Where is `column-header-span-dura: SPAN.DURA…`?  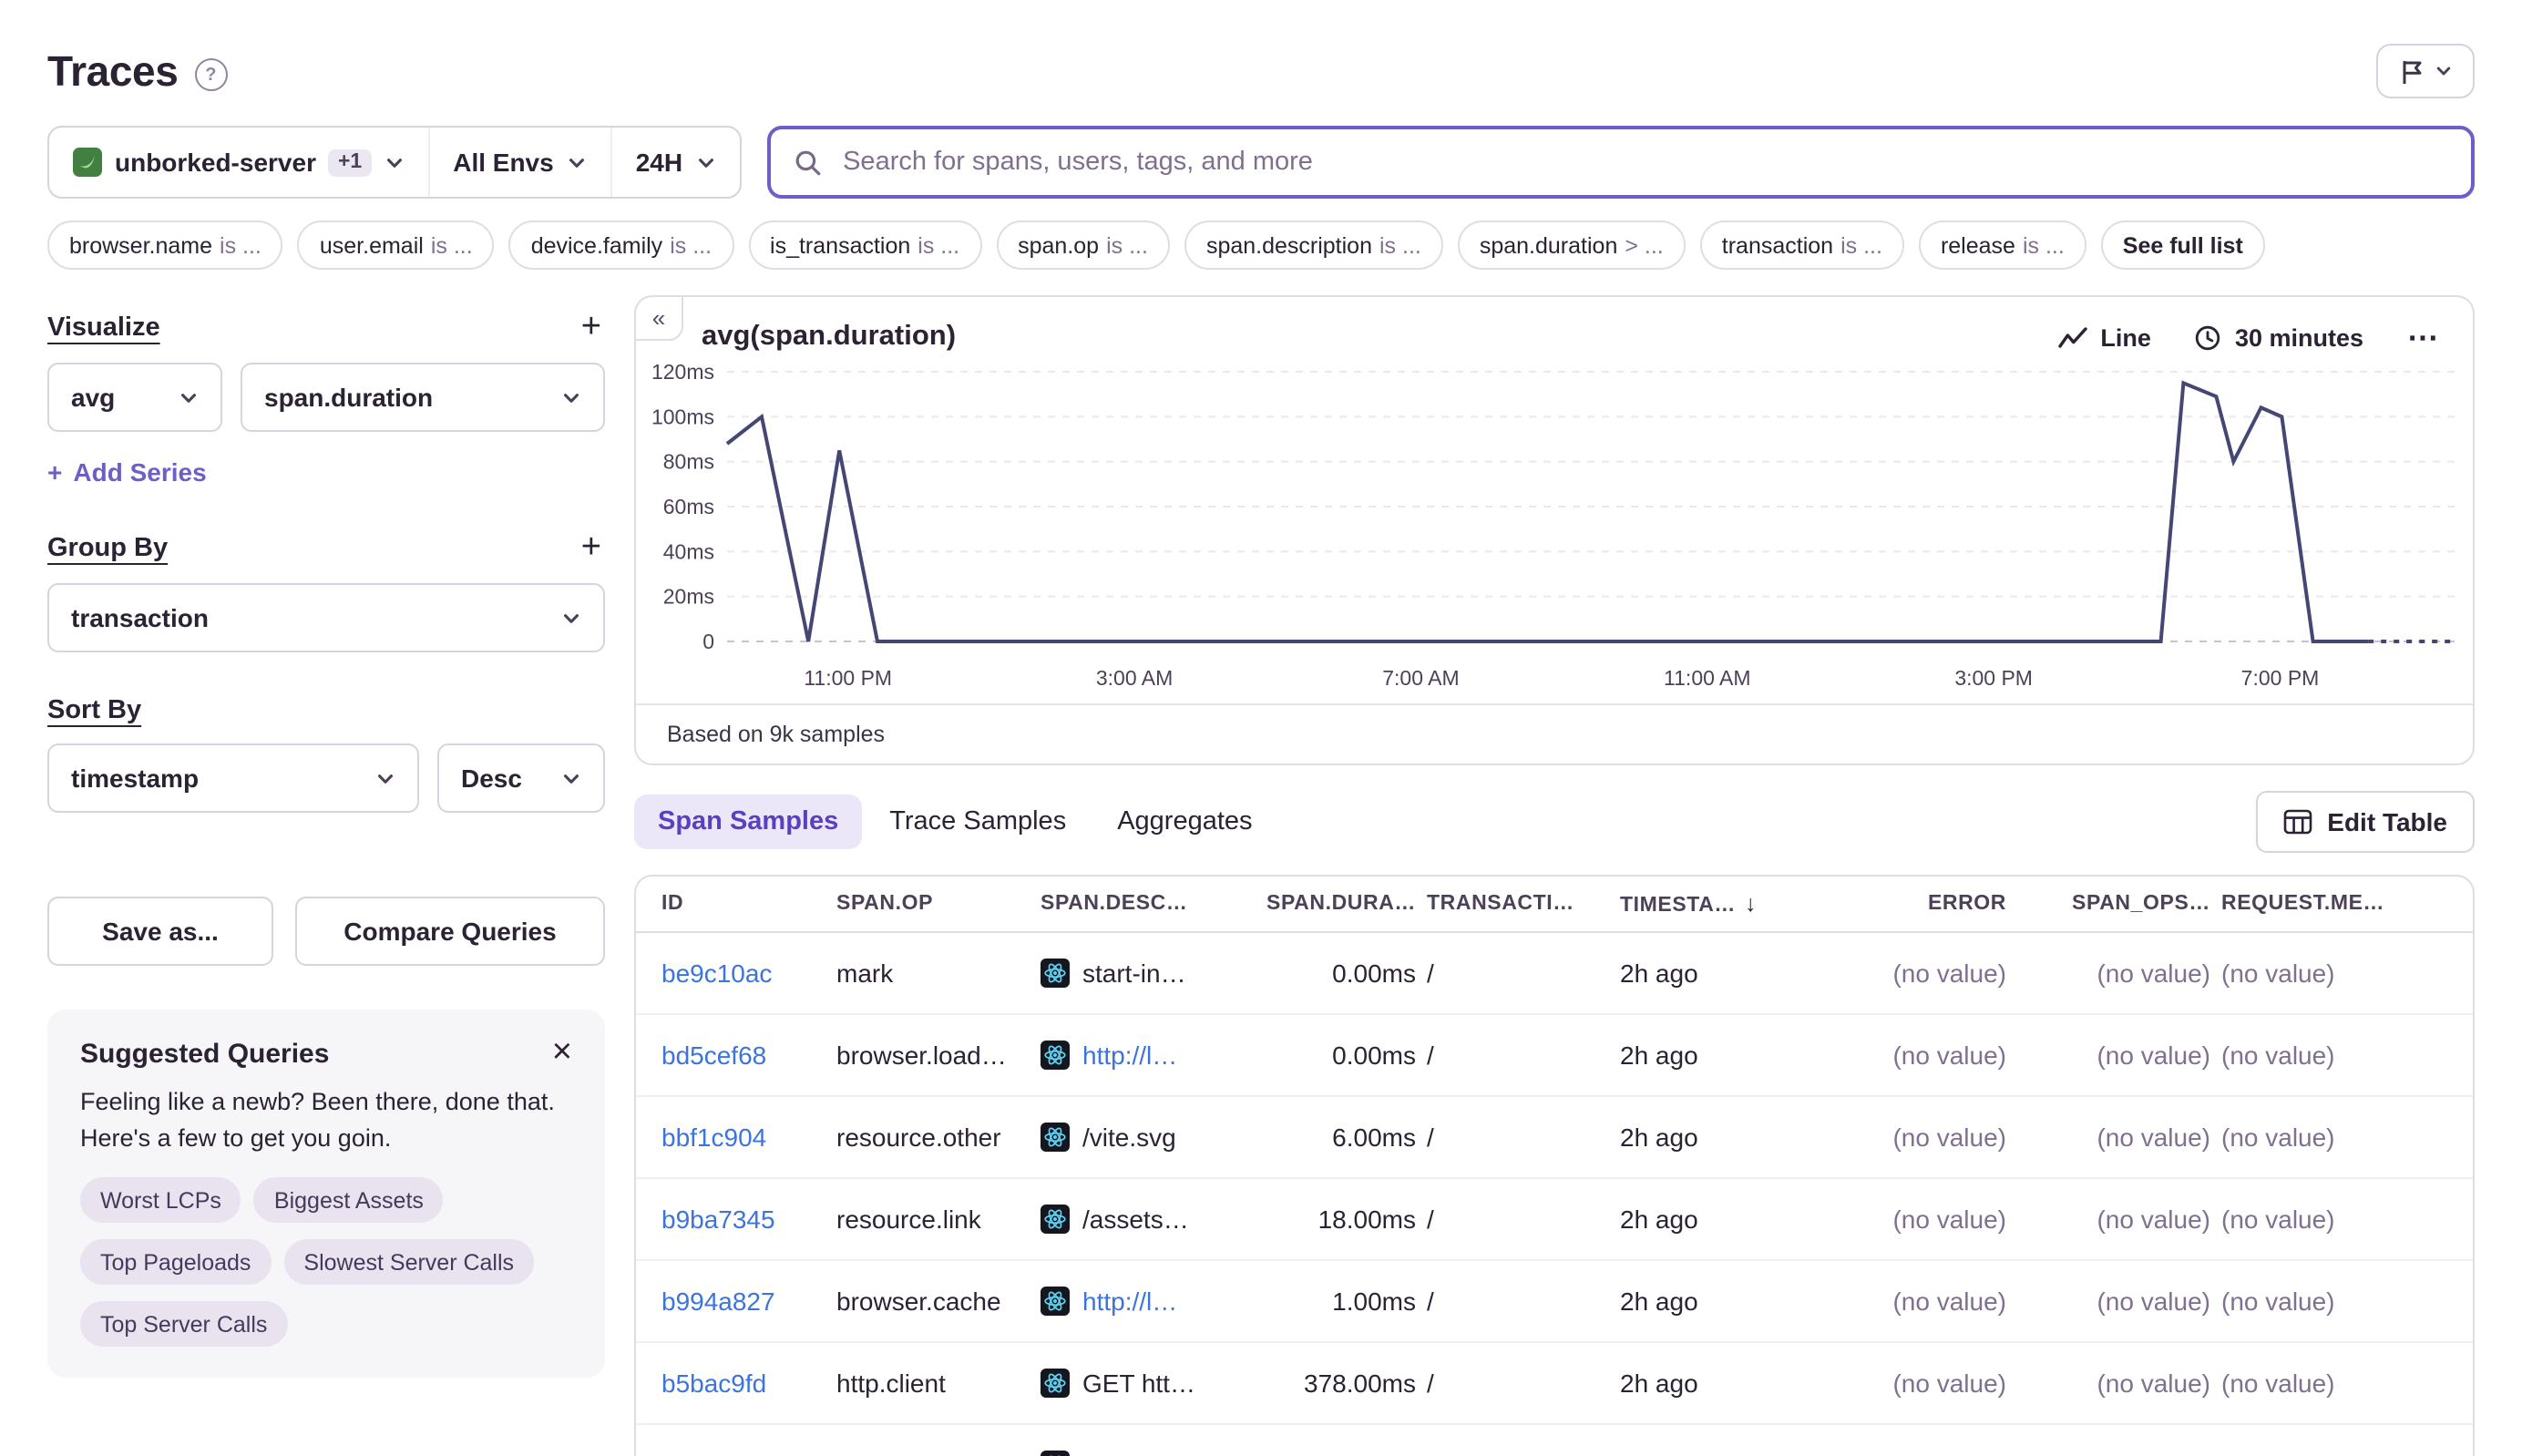
column-header-span-dura: SPAN.DURA… is located at coordinates (1347, 904).